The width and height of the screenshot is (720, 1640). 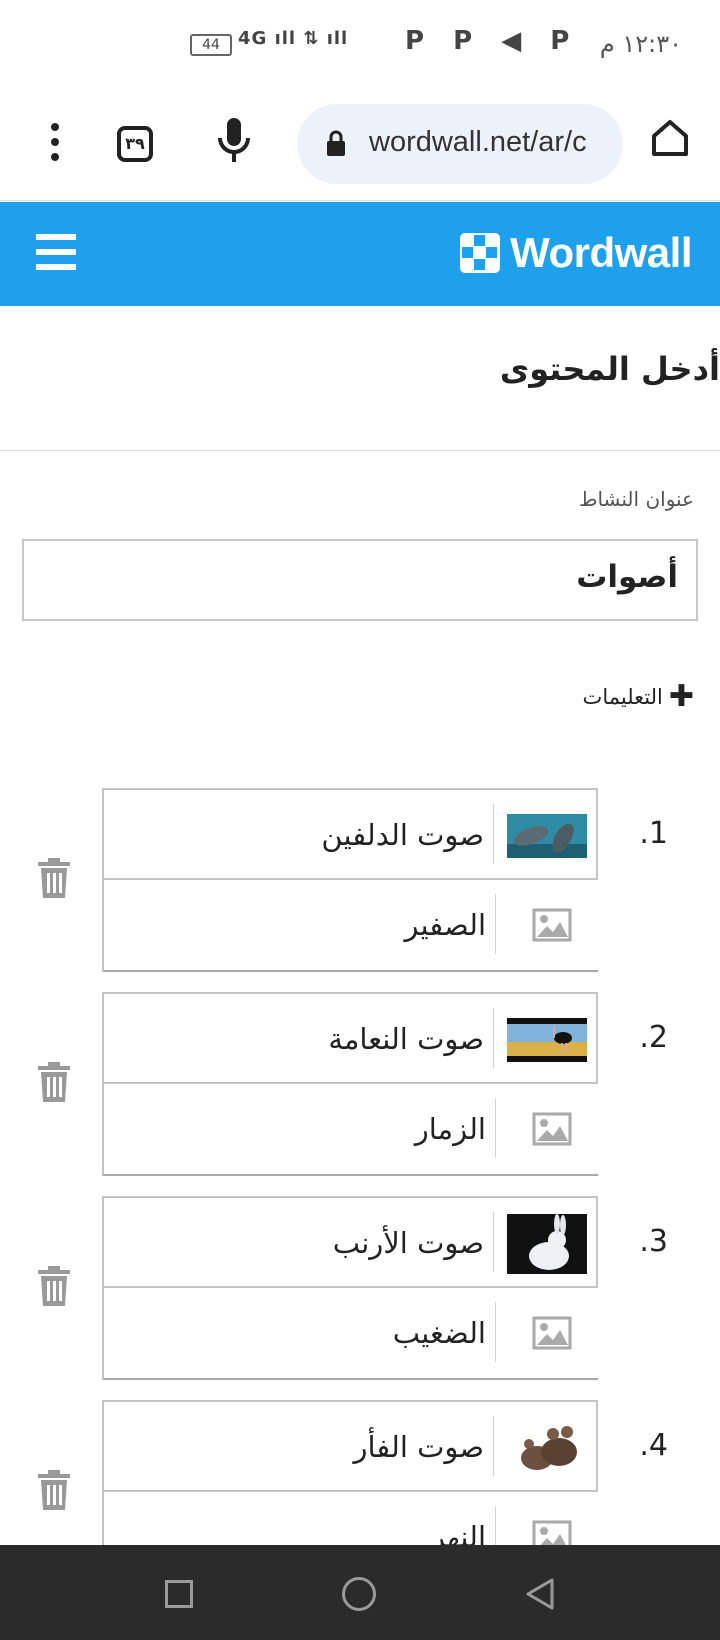 I want to click on list-item: .2 صوت النعامة الزمار, so click(x=360, y=1089).